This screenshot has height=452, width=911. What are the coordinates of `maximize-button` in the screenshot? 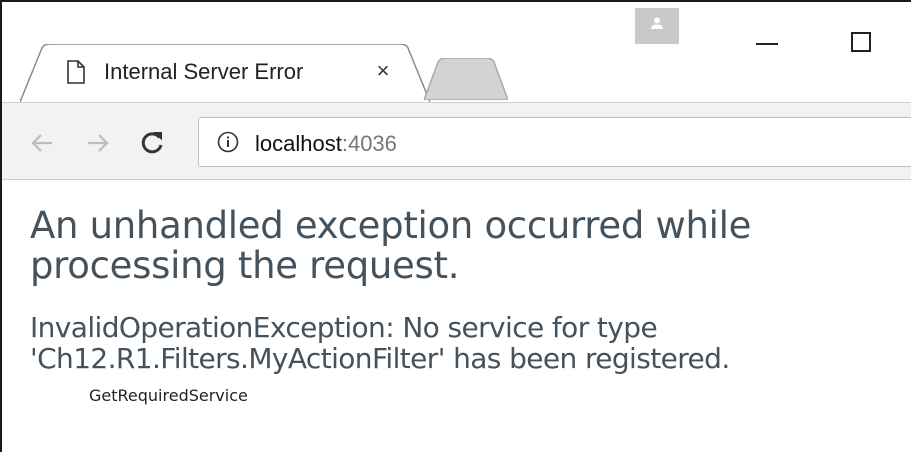 It's located at (861, 42).